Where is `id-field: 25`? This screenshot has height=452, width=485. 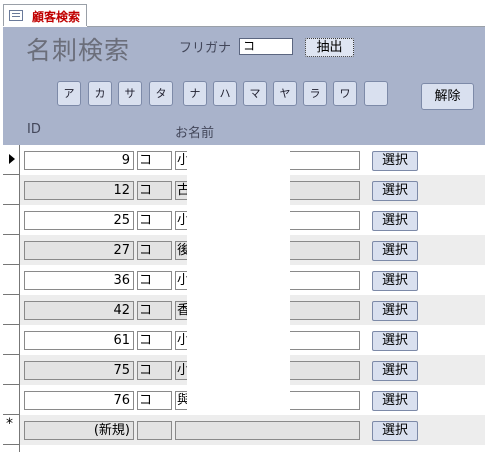
id-field: 25 is located at coordinates (79, 220).